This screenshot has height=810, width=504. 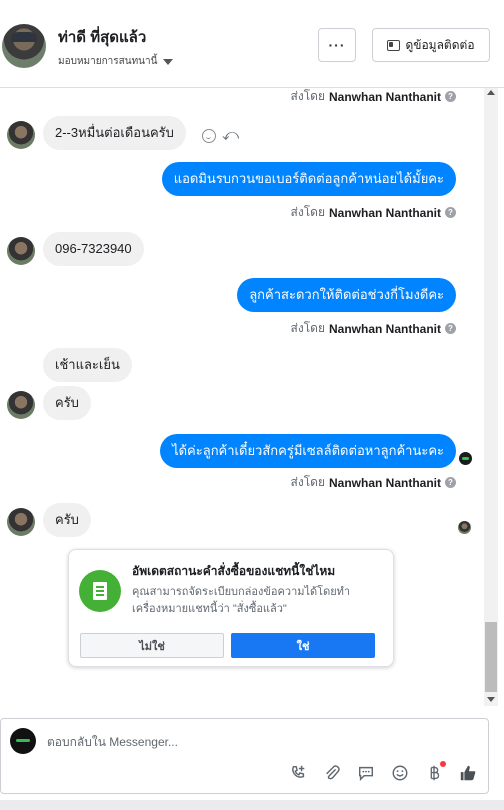 I want to click on scroll-up-arrow-icon, so click(x=491, y=92).